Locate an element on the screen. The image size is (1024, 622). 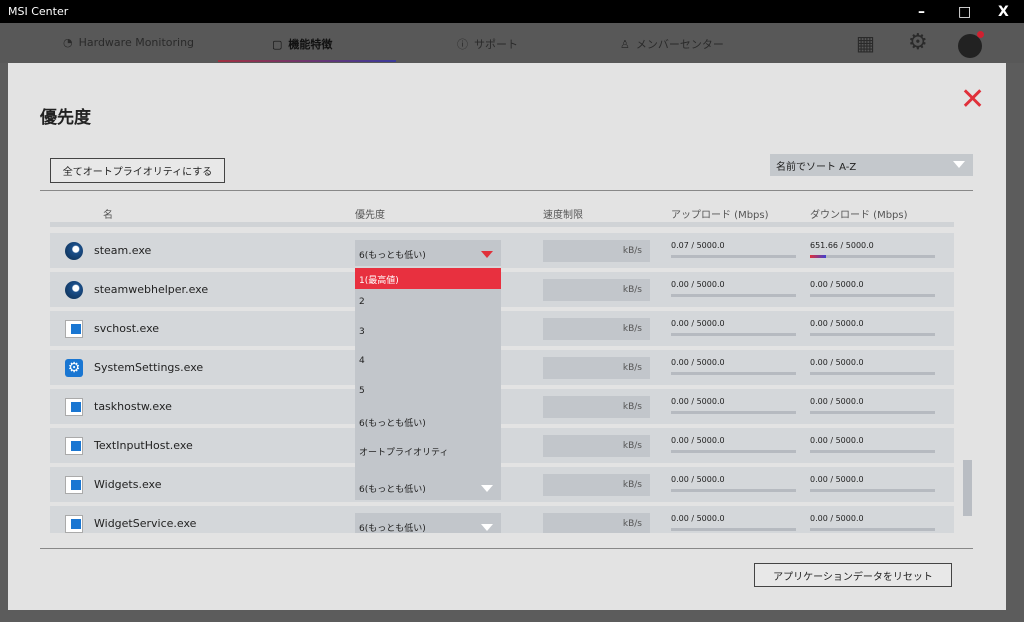
auto-priority-all-button: 全てオートプライオリティにする is located at coordinates (137, 170).